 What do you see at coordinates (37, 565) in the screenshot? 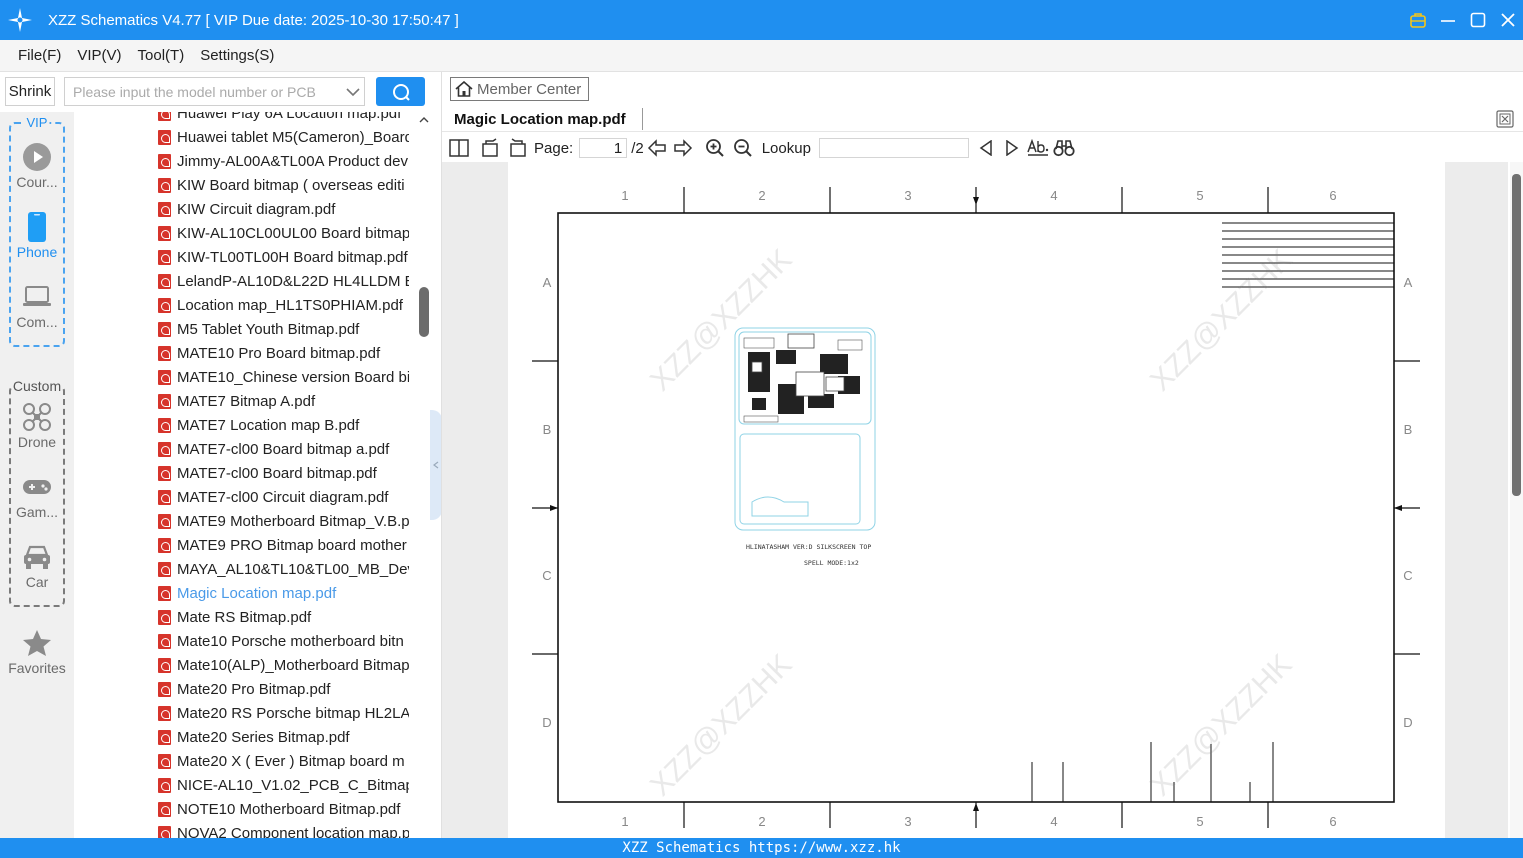
I see `category-car: Car` at bounding box center [37, 565].